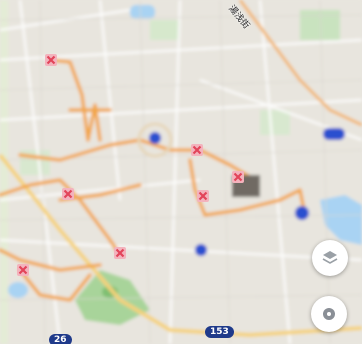  I want to click on layers-button, so click(330, 258).